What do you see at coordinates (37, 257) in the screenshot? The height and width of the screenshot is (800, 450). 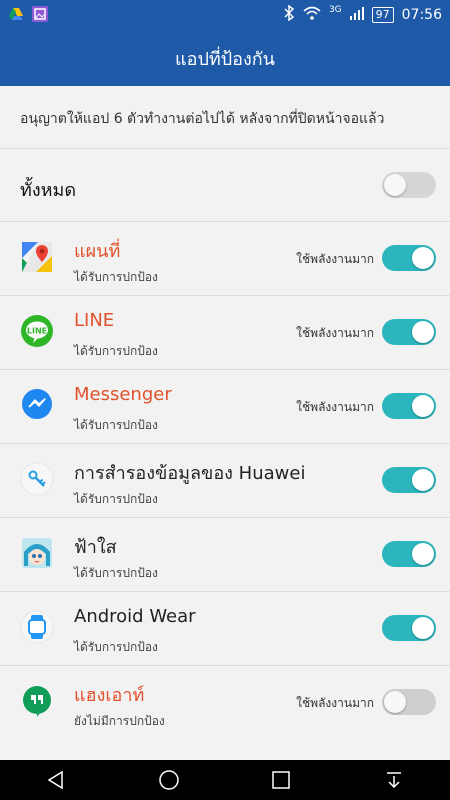 I see `google-maps-icon` at bounding box center [37, 257].